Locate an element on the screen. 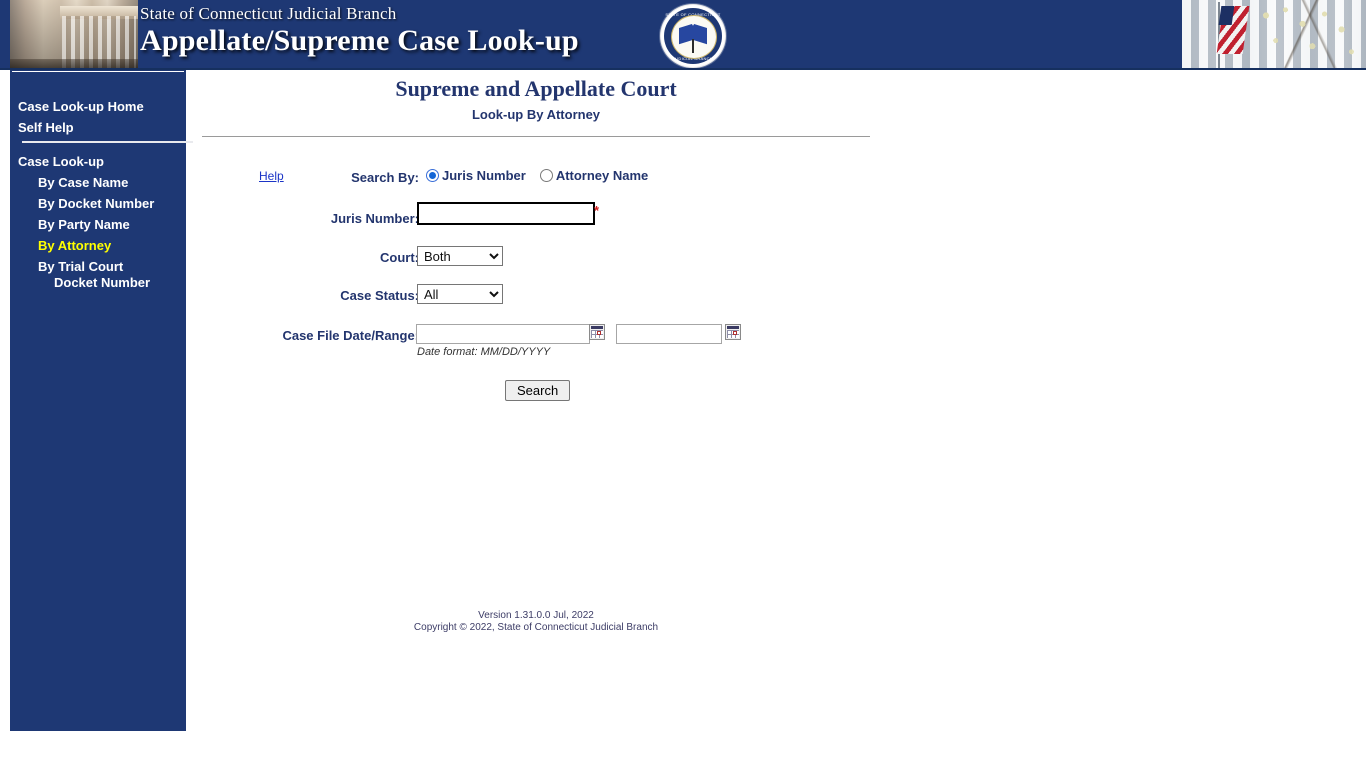  courthouse-photo is located at coordinates (74, 35).